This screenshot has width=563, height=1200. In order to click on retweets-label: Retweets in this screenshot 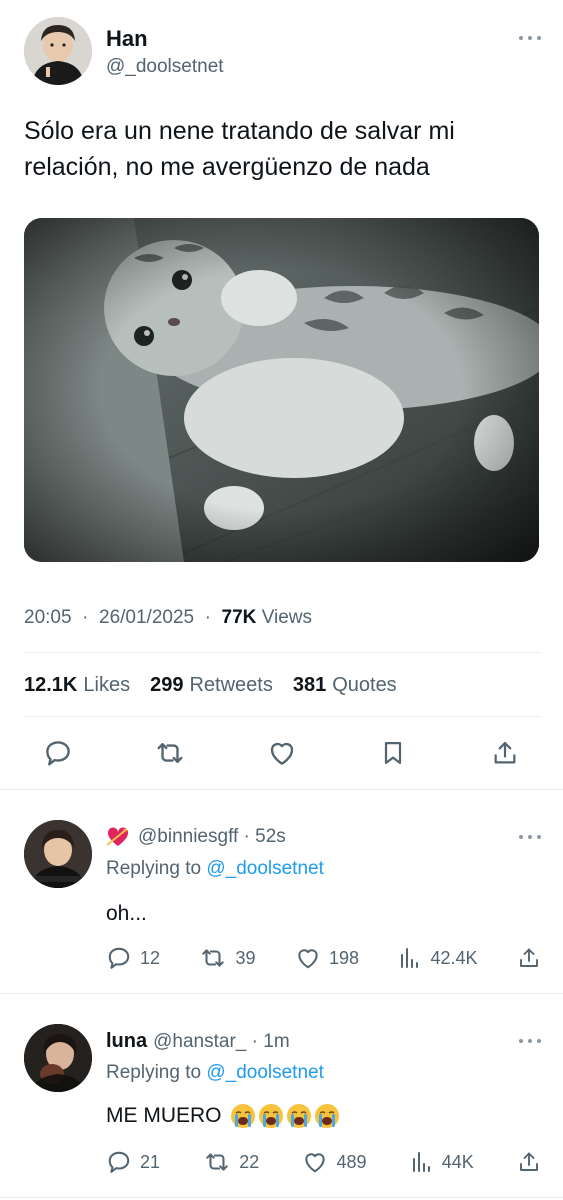, I will do `click(231, 685)`.